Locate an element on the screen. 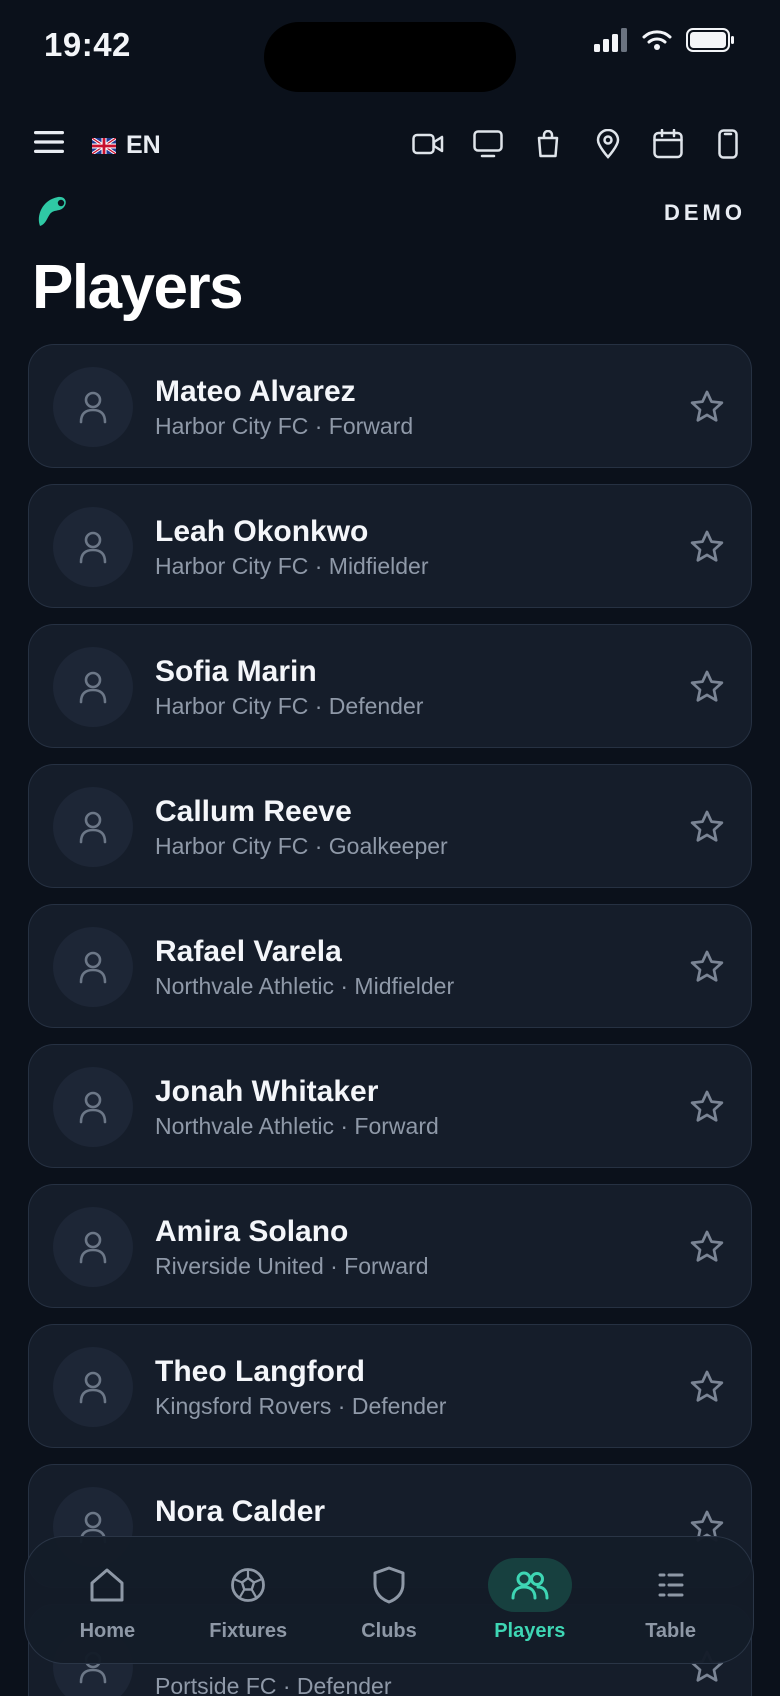 The height and width of the screenshot is (1696, 780). shield-icon is located at coordinates (389, 1584).